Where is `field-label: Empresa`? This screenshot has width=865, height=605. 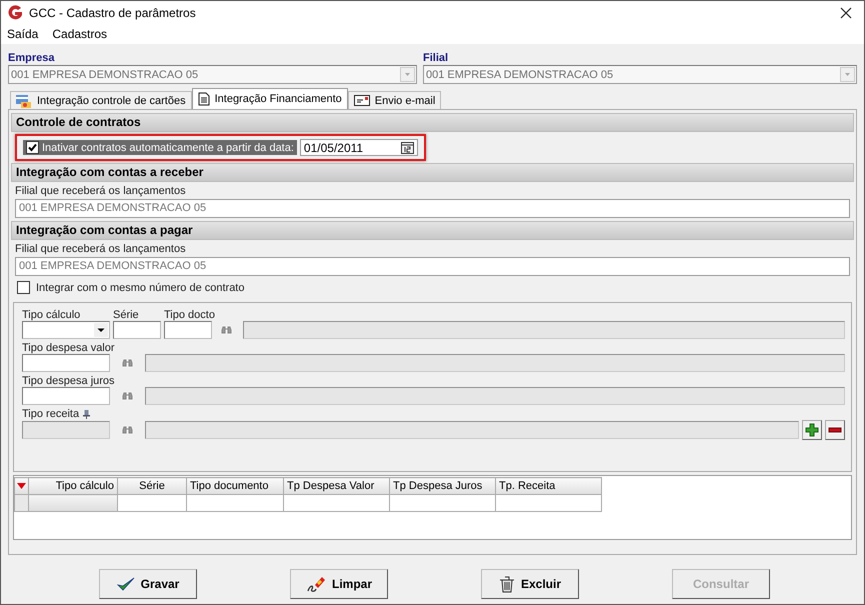 field-label: Empresa is located at coordinates (32, 58).